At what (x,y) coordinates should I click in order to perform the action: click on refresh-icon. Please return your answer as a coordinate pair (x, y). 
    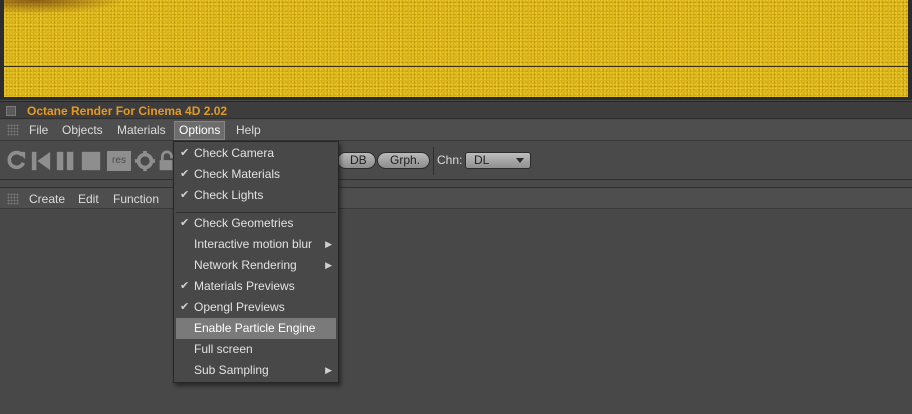
    Looking at the image, I should click on (16, 161).